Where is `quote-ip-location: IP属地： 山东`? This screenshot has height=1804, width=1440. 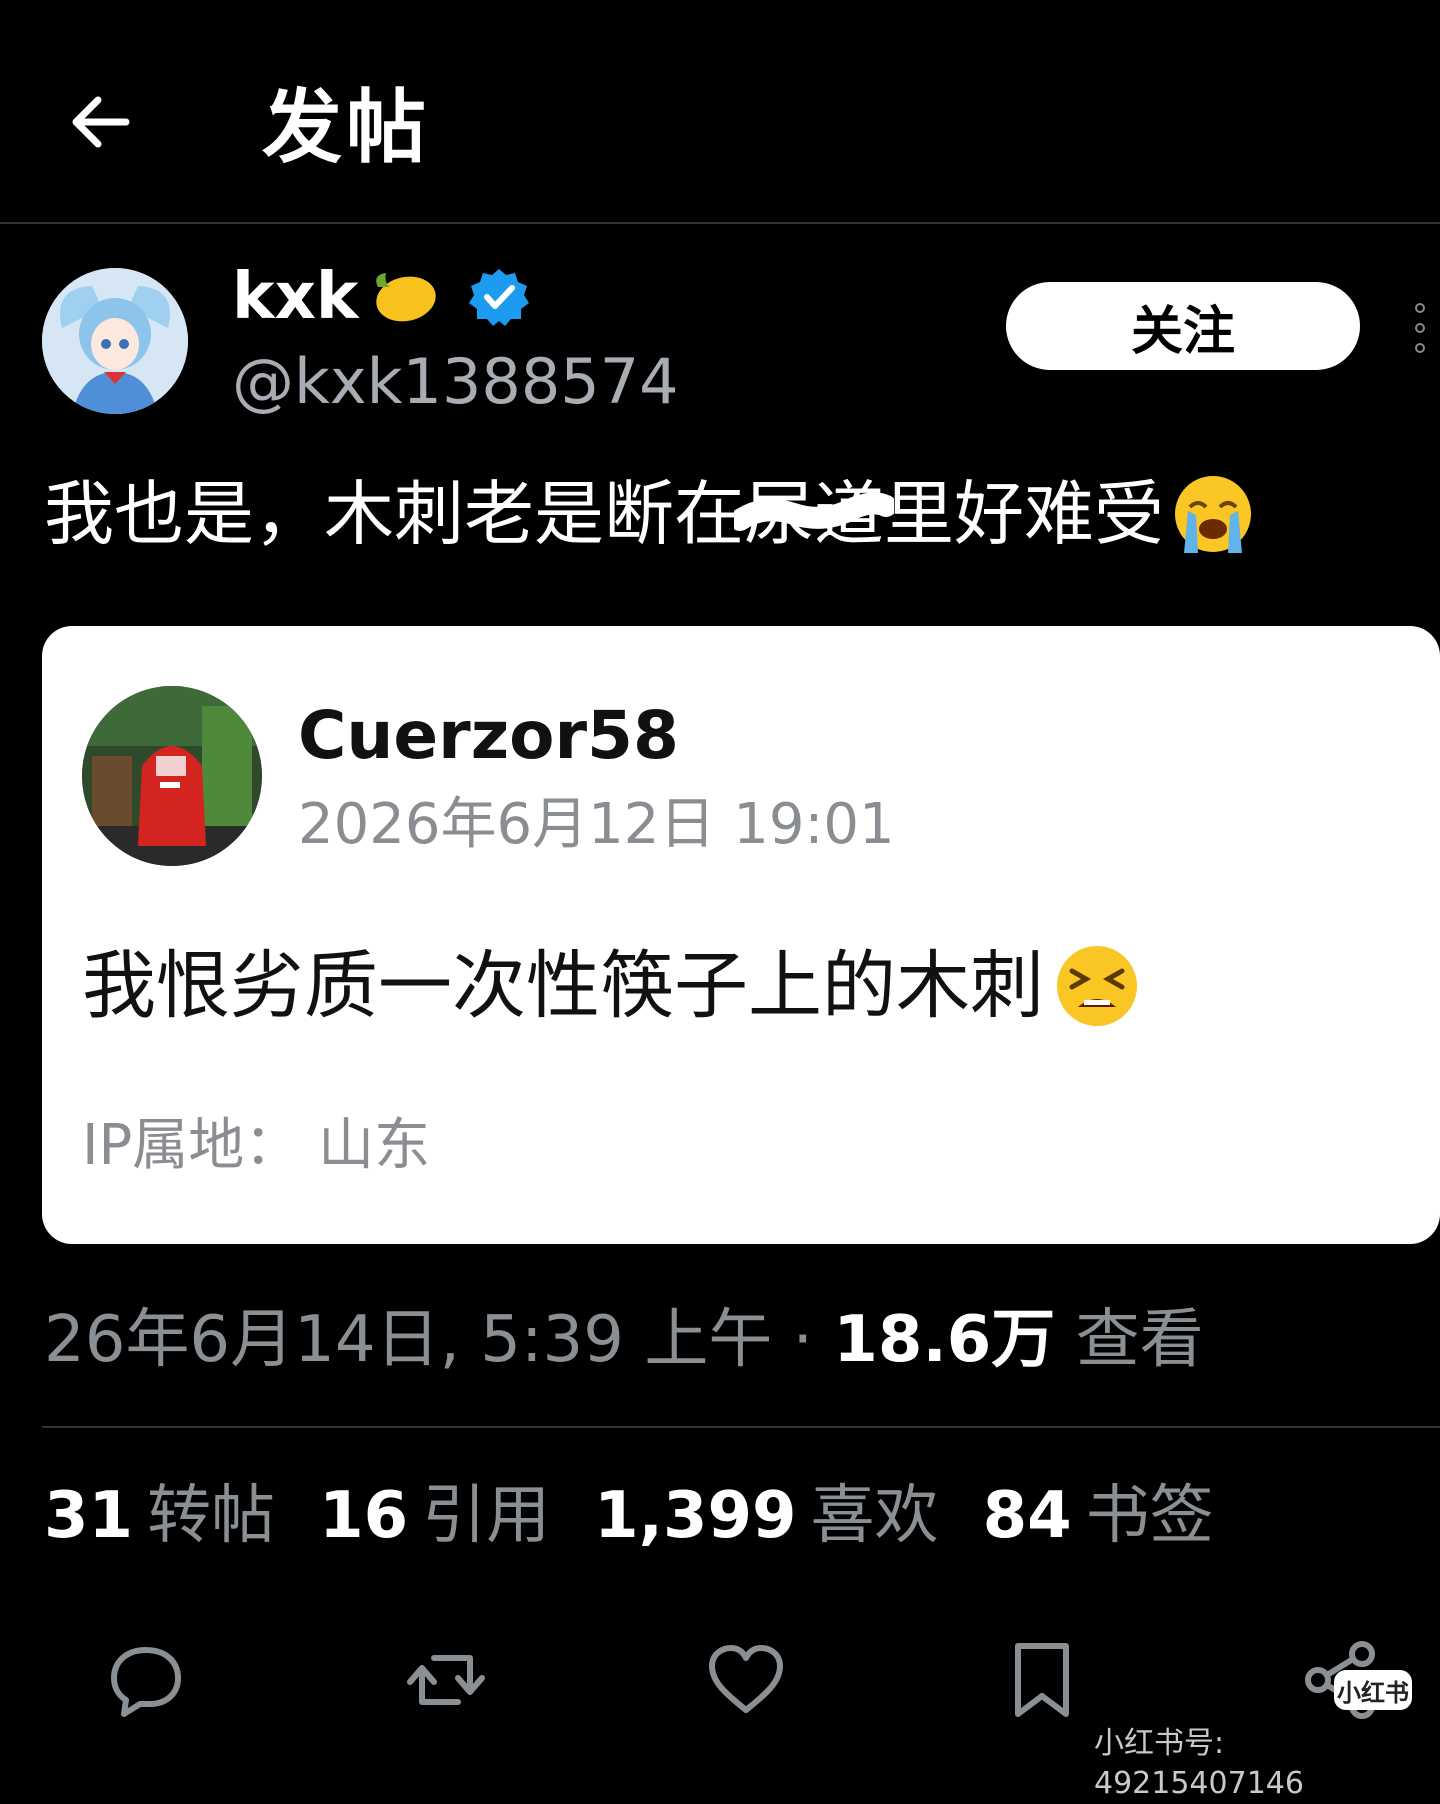
quote-ip-location: IP属地： 山东 is located at coordinates (256, 1145).